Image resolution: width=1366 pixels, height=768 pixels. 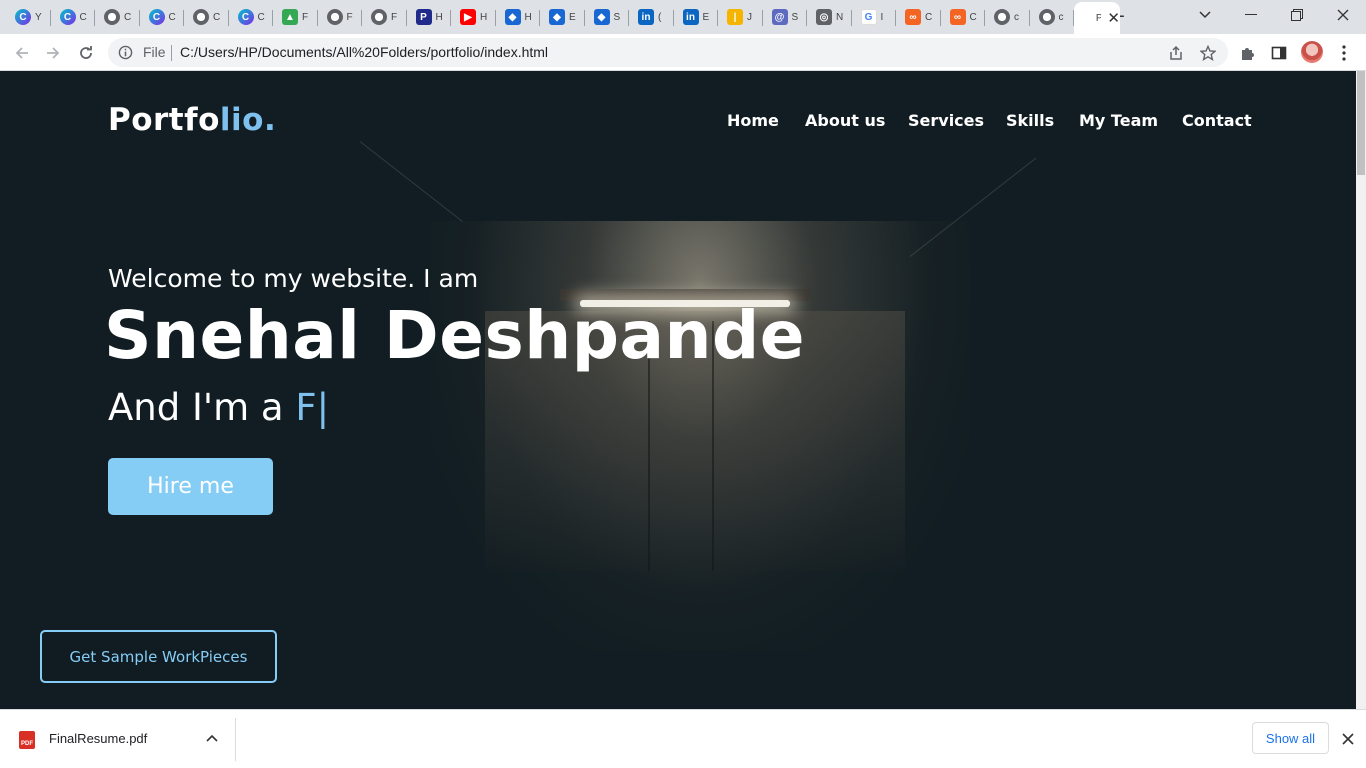 I want to click on nav-services: Services, so click(x=946, y=120).